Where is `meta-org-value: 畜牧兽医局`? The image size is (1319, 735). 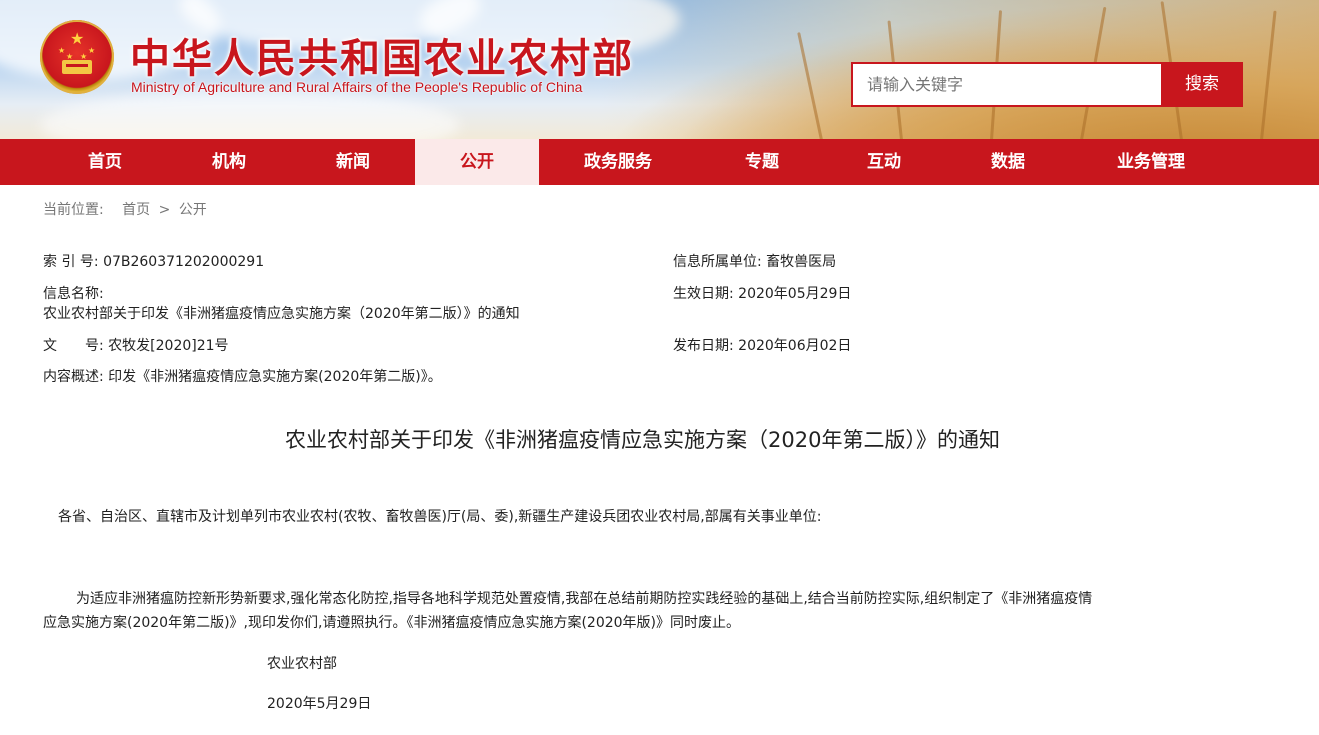 meta-org-value: 畜牧兽医局 is located at coordinates (801, 262).